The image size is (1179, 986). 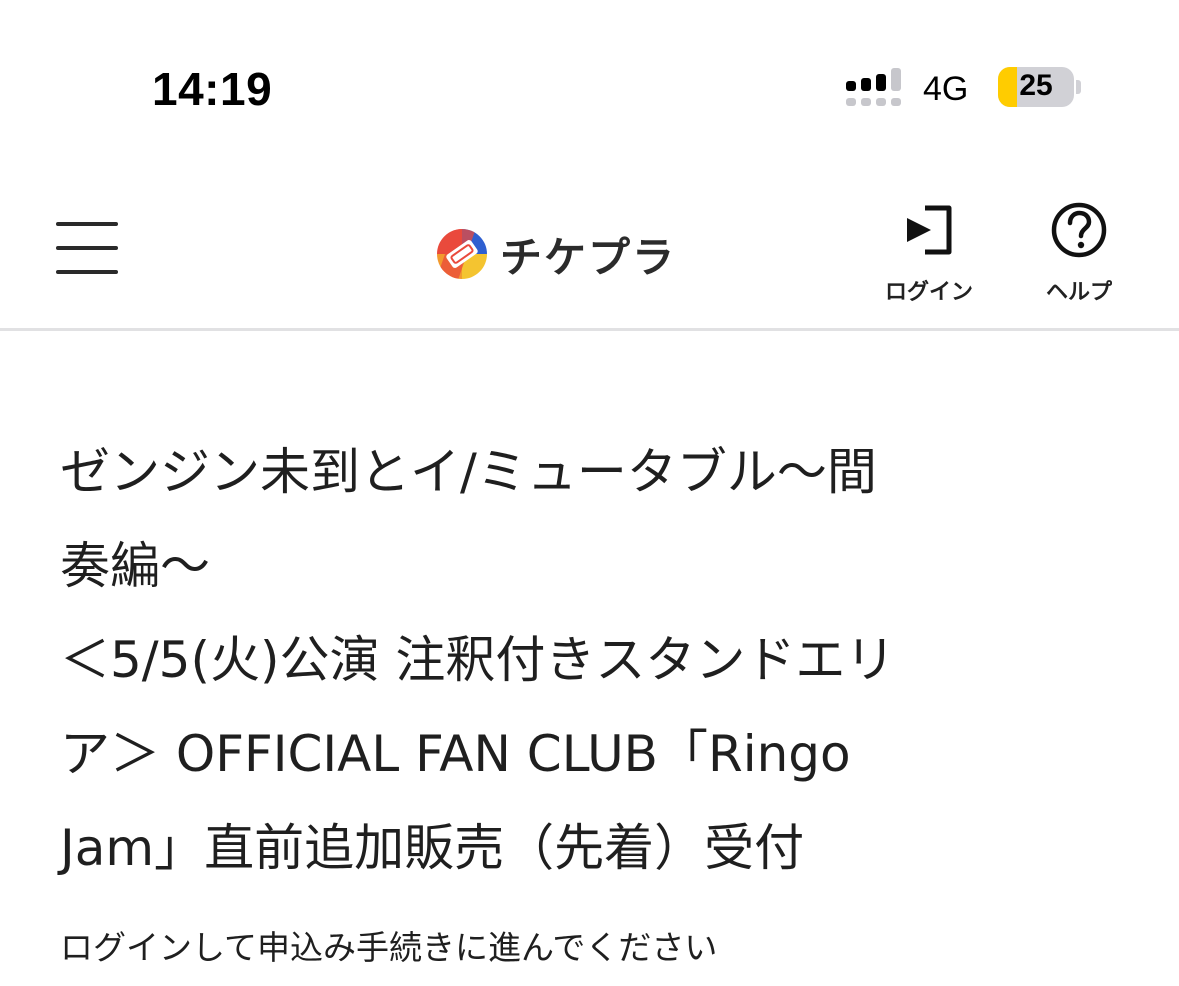 What do you see at coordinates (135, 566) in the screenshot?
I see `title-line: 奏編〜` at bounding box center [135, 566].